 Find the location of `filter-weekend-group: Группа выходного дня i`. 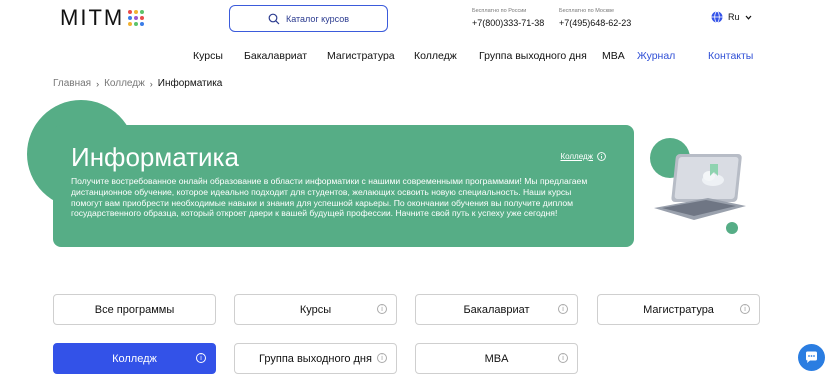

filter-weekend-group: Группа выходного дня i is located at coordinates (315, 358).